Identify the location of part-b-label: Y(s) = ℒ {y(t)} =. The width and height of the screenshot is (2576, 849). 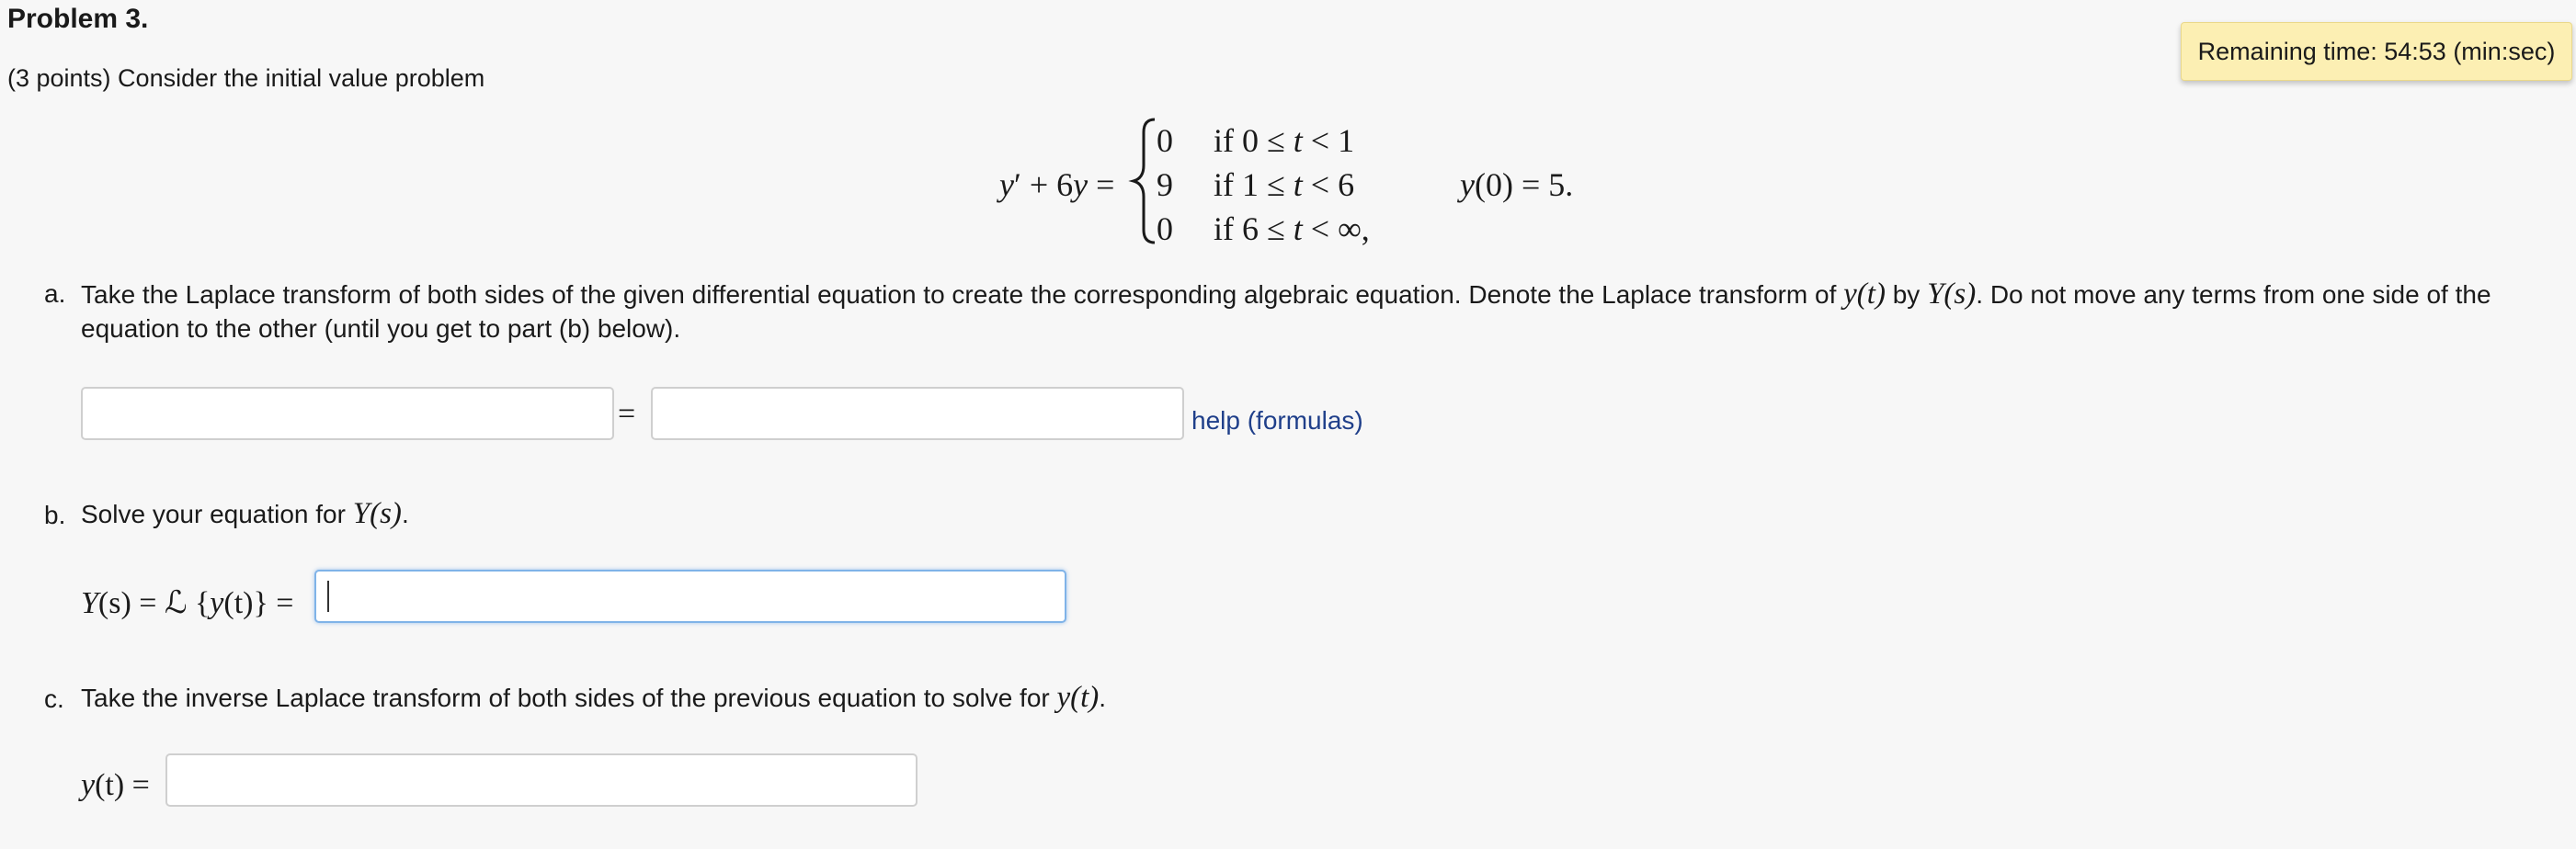
(187, 602).